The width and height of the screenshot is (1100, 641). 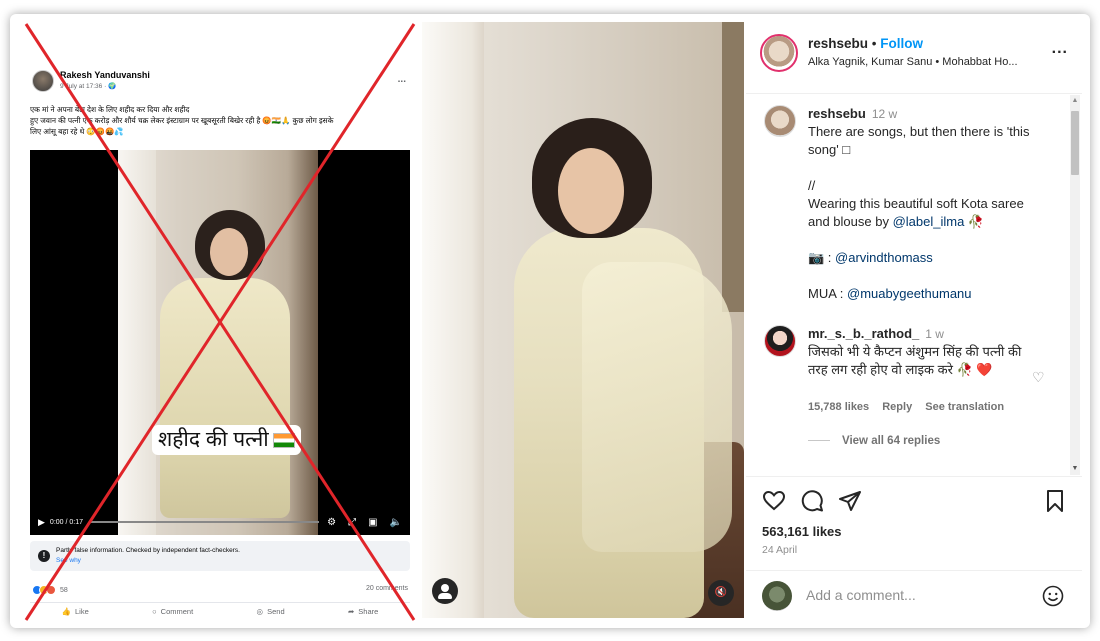 I want to click on camera-icon: 📷 :, so click(x=822, y=257).